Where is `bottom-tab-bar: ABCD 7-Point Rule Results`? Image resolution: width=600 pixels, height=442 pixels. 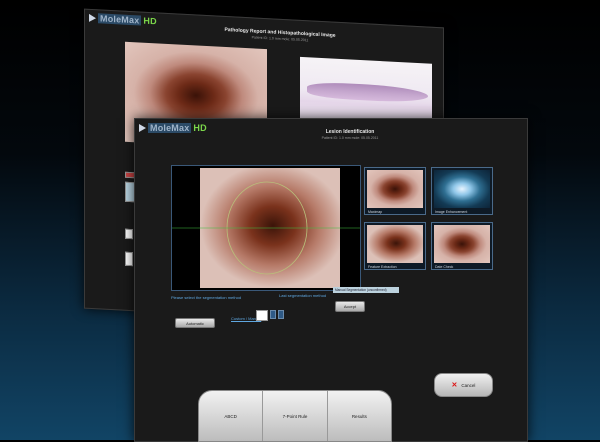 bottom-tab-bar: ABCD 7-Point Rule Results is located at coordinates (295, 416).